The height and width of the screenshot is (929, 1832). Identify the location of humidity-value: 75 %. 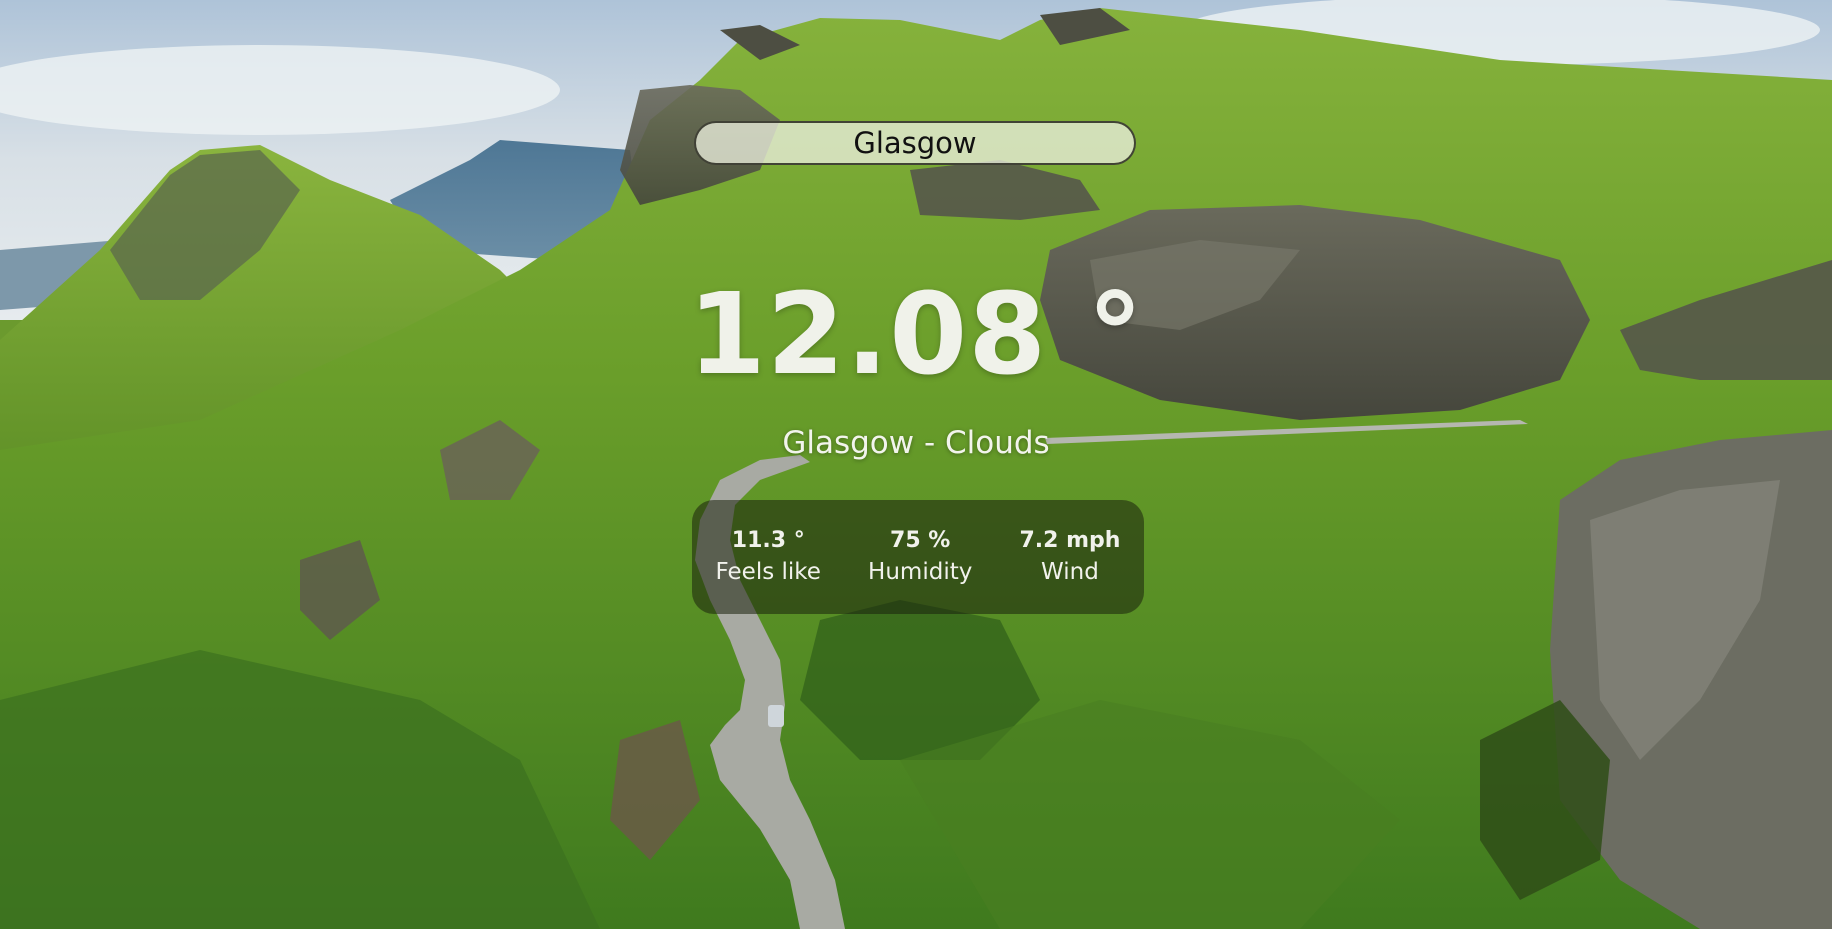
(920, 540).